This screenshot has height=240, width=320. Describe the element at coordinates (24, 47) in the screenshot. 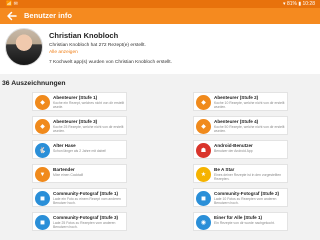

I see `avatar` at that location.